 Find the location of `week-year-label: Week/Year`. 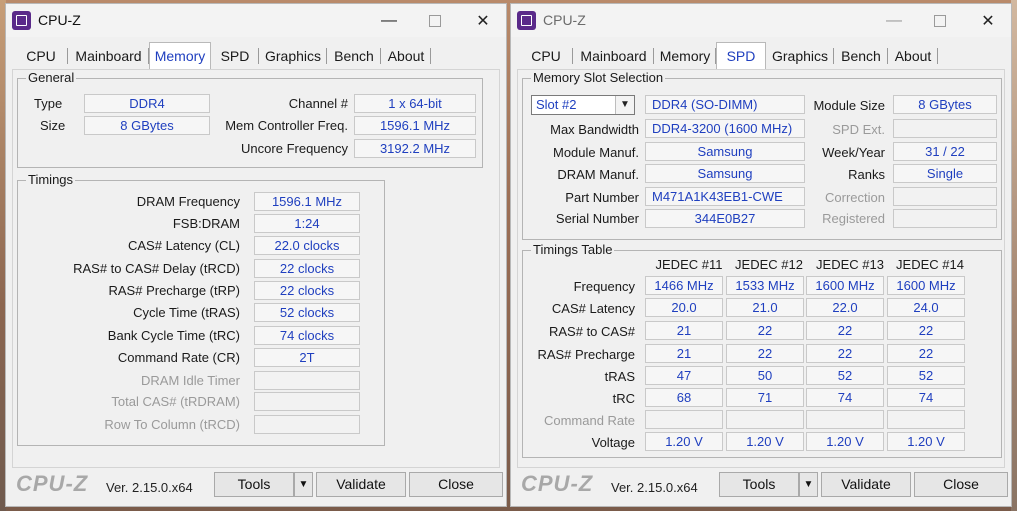

week-year-label: Week/Year is located at coordinates (853, 152).